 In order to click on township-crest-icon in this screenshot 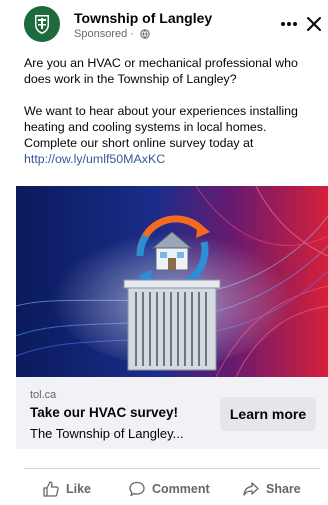, I will do `click(42, 24)`.